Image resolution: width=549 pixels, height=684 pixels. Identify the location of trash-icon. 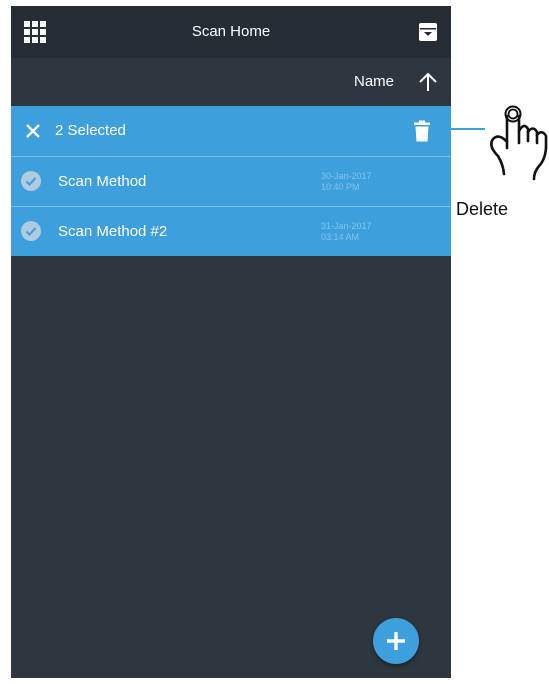
(422, 131).